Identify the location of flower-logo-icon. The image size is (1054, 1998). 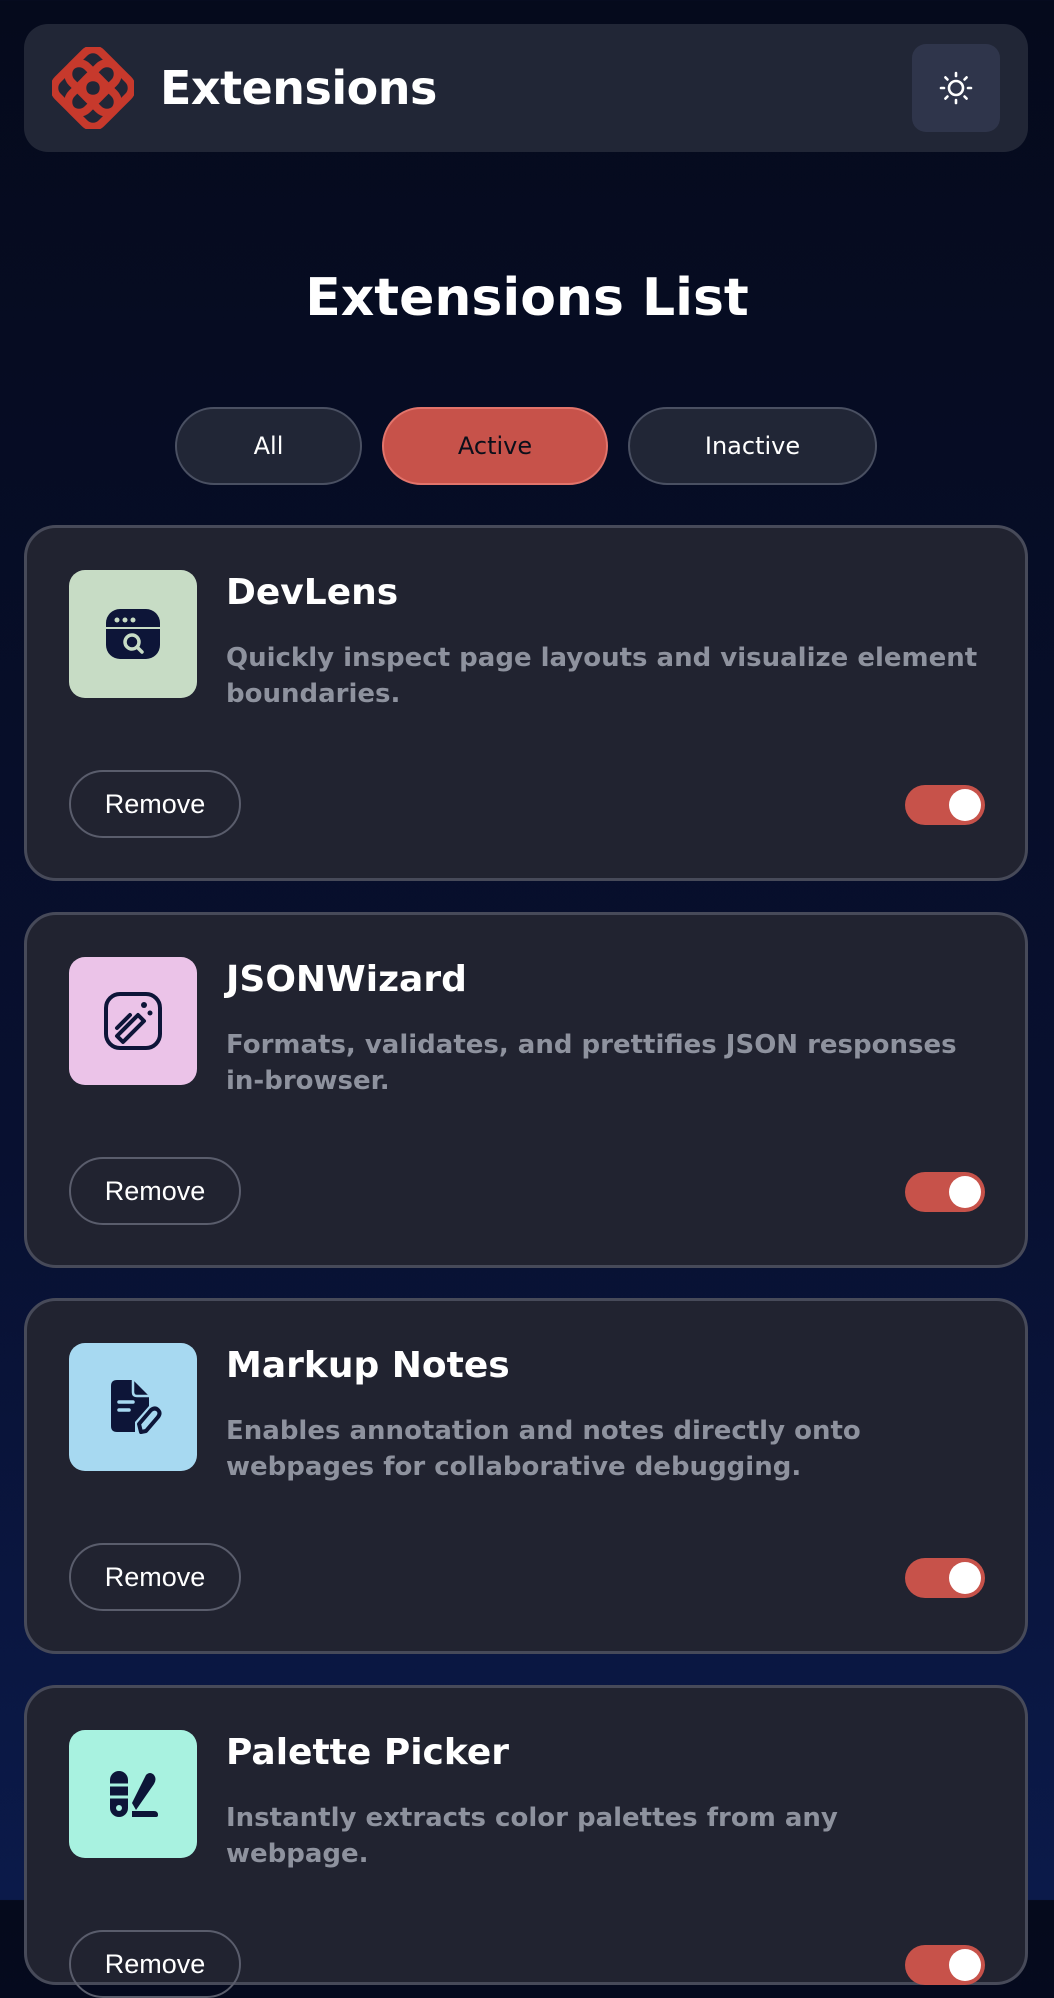
(93, 88).